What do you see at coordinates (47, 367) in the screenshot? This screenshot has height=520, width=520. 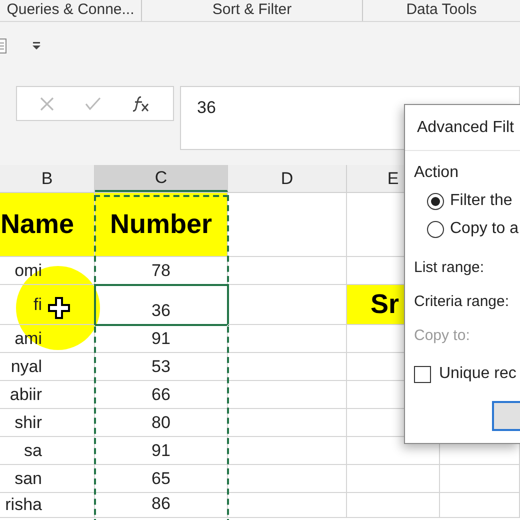 I see `table-cell: nyal` at bounding box center [47, 367].